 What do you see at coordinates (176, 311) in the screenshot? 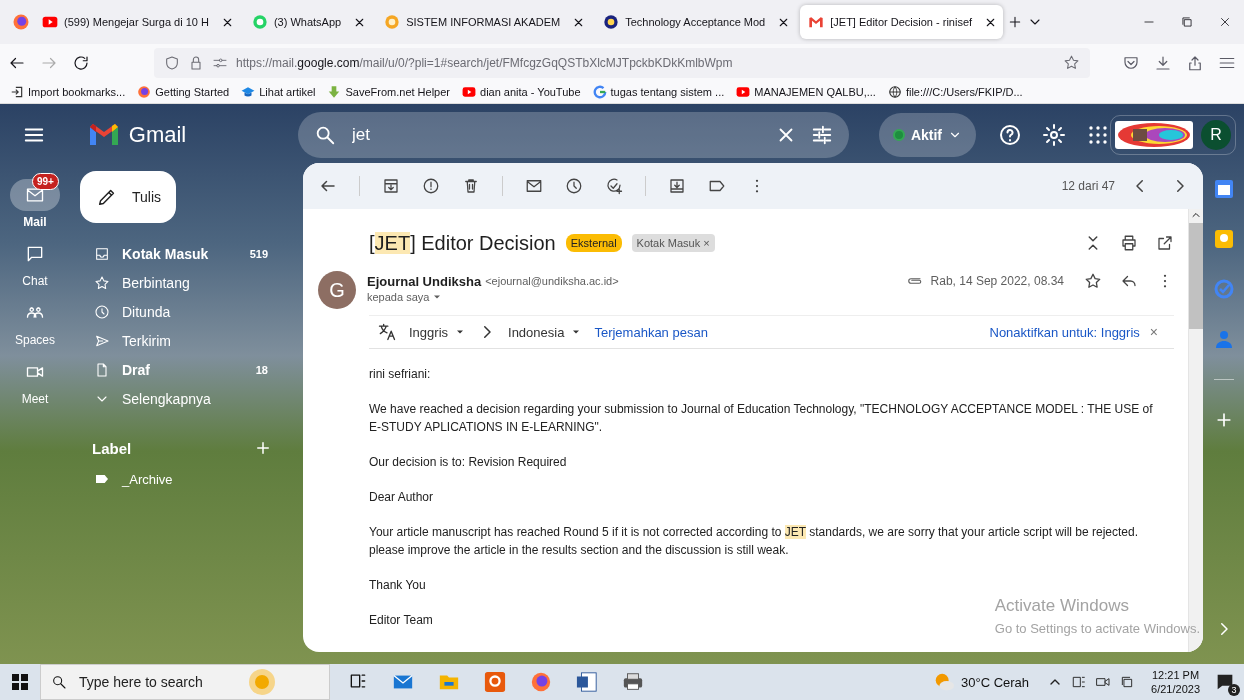
I see `folder-link: Ditunda` at bounding box center [176, 311].